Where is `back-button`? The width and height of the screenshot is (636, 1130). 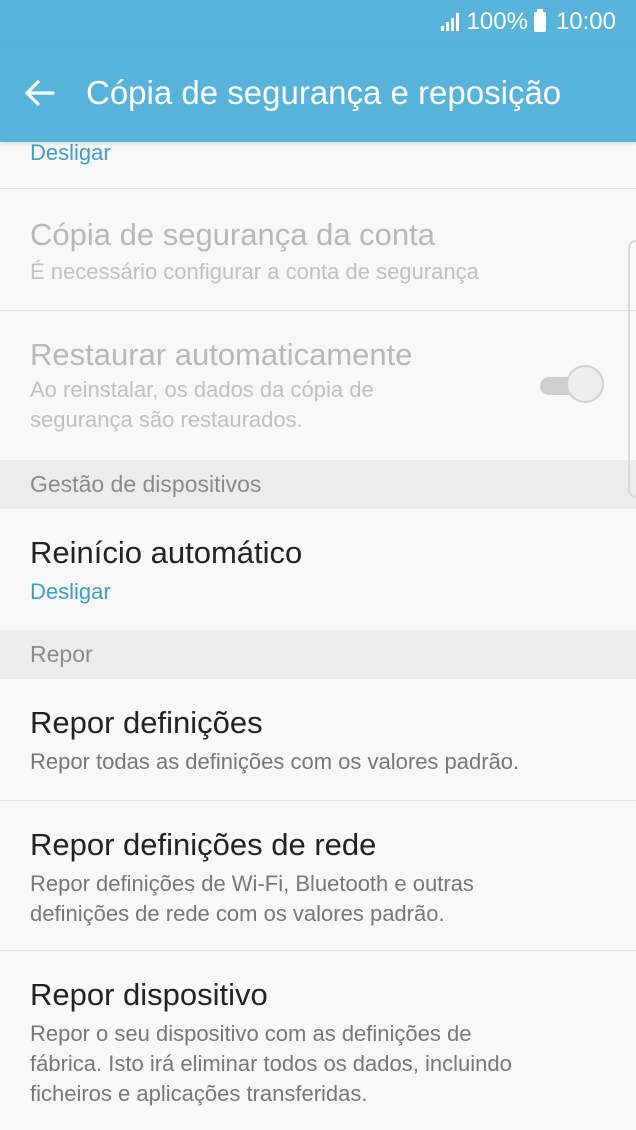
back-button is located at coordinates (40, 93).